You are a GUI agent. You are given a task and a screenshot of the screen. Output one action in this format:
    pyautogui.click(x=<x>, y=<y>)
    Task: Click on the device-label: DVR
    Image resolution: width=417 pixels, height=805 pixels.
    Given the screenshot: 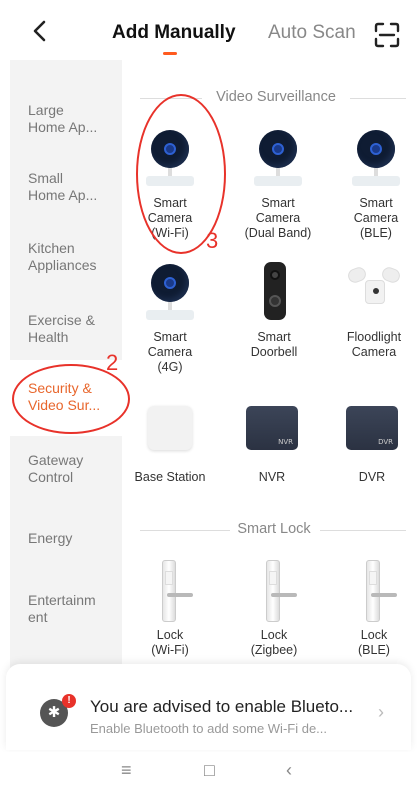 What is the action you would take?
    pyautogui.click(x=372, y=477)
    